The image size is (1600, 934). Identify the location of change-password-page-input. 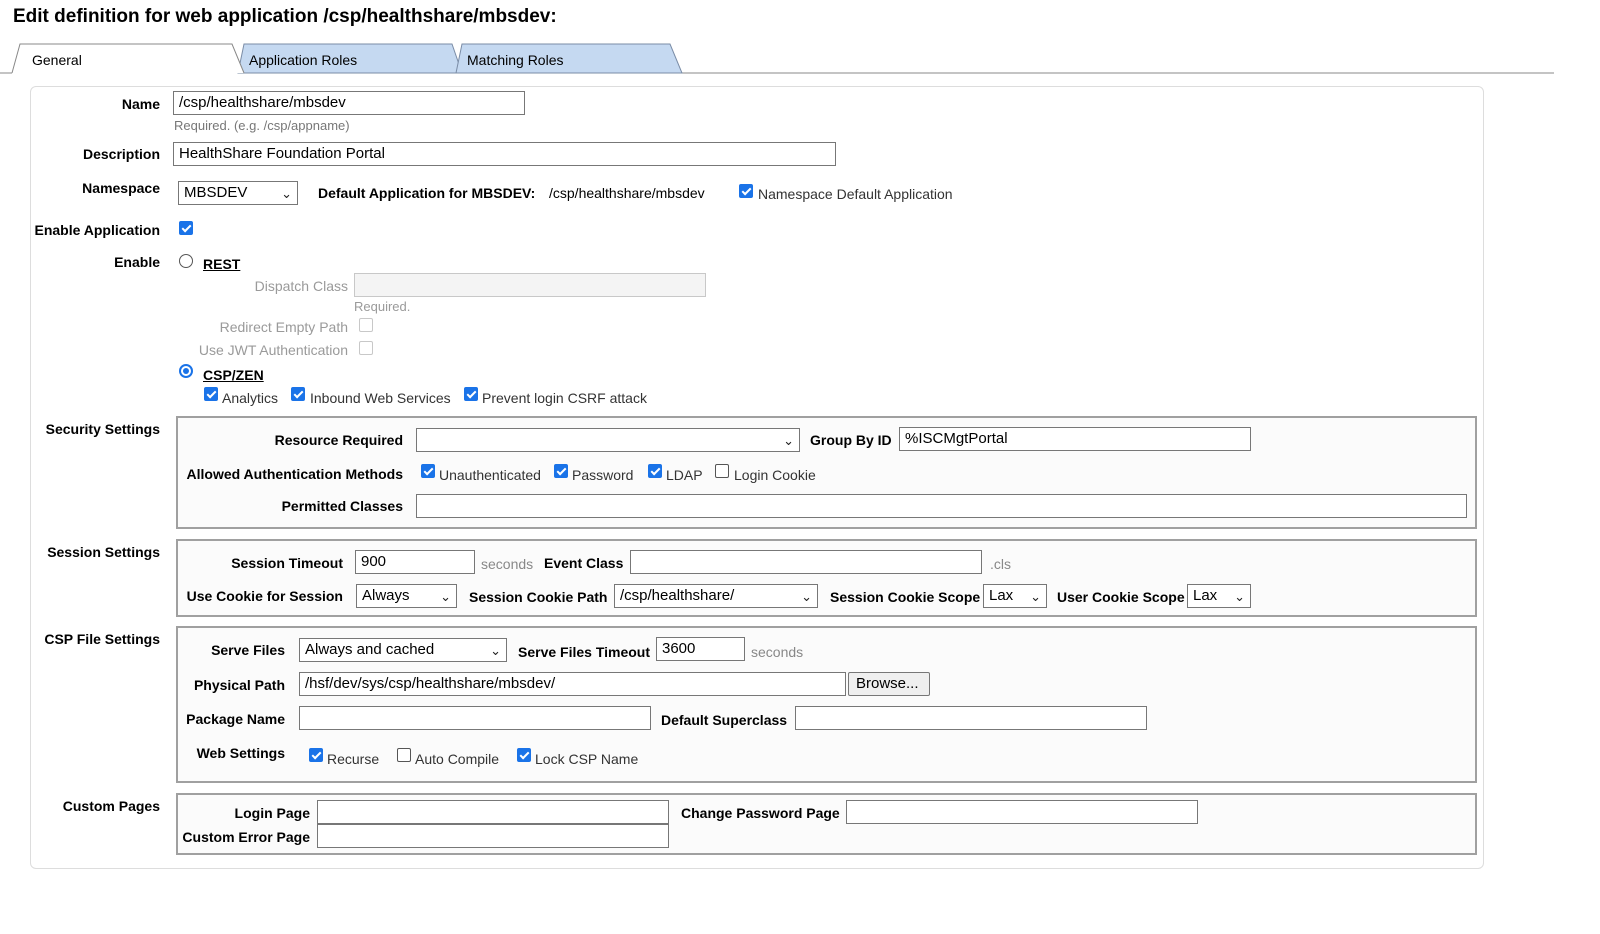
(1022, 812).